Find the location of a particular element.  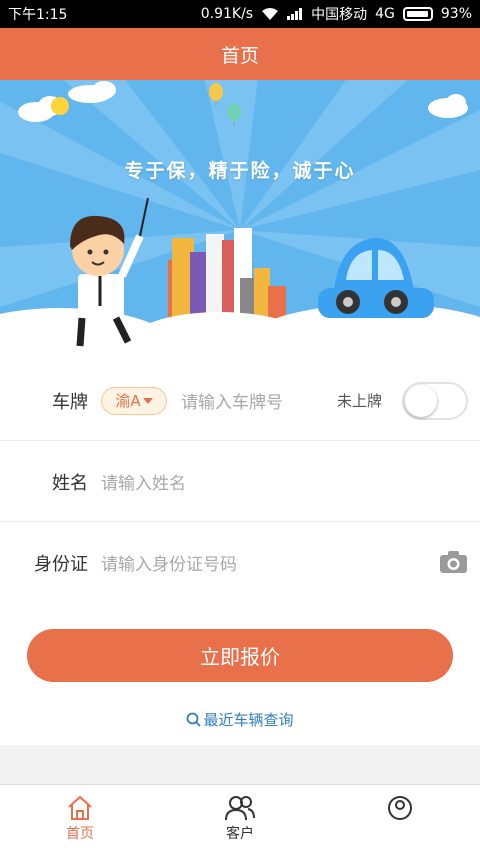

network-speed: 0.91K/s is located at coordinates (227, 14).